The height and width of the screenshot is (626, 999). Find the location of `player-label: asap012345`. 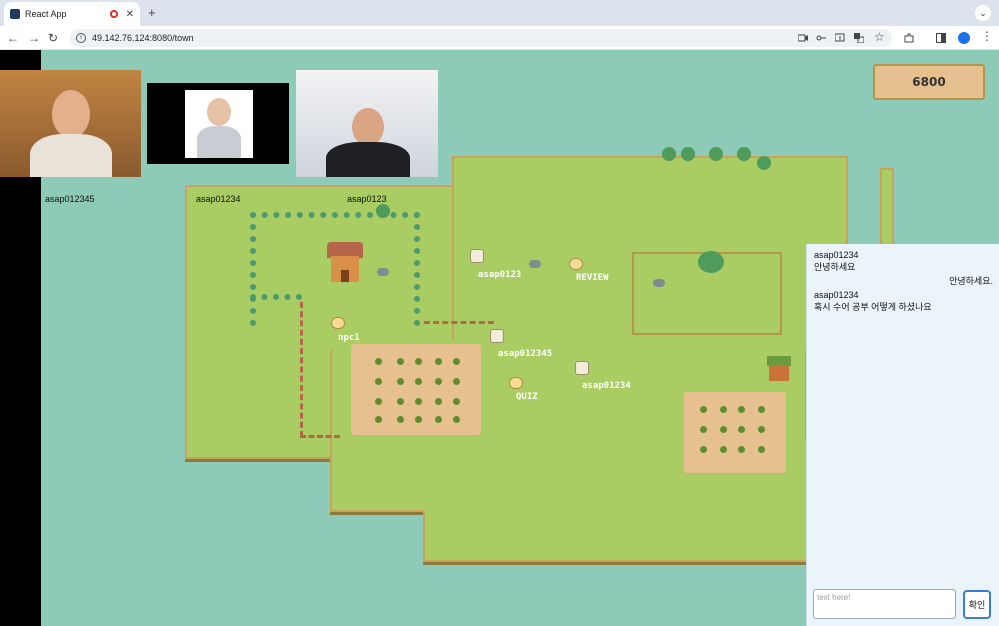

player-label: asap012345 is located at coordinates (525, 354).